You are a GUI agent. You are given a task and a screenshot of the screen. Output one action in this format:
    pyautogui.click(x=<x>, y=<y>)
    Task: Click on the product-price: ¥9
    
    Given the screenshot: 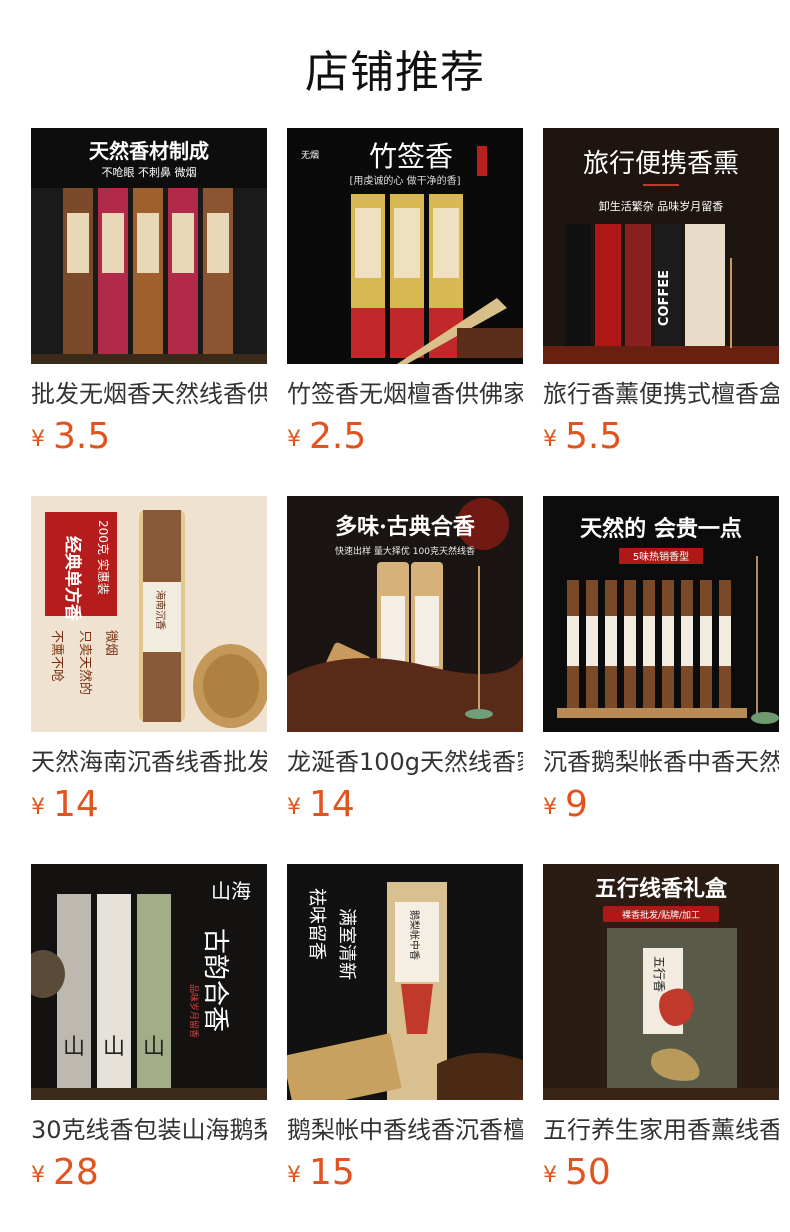 What is the action you would take?
    pyautogui.click(x=661, y=807)
    